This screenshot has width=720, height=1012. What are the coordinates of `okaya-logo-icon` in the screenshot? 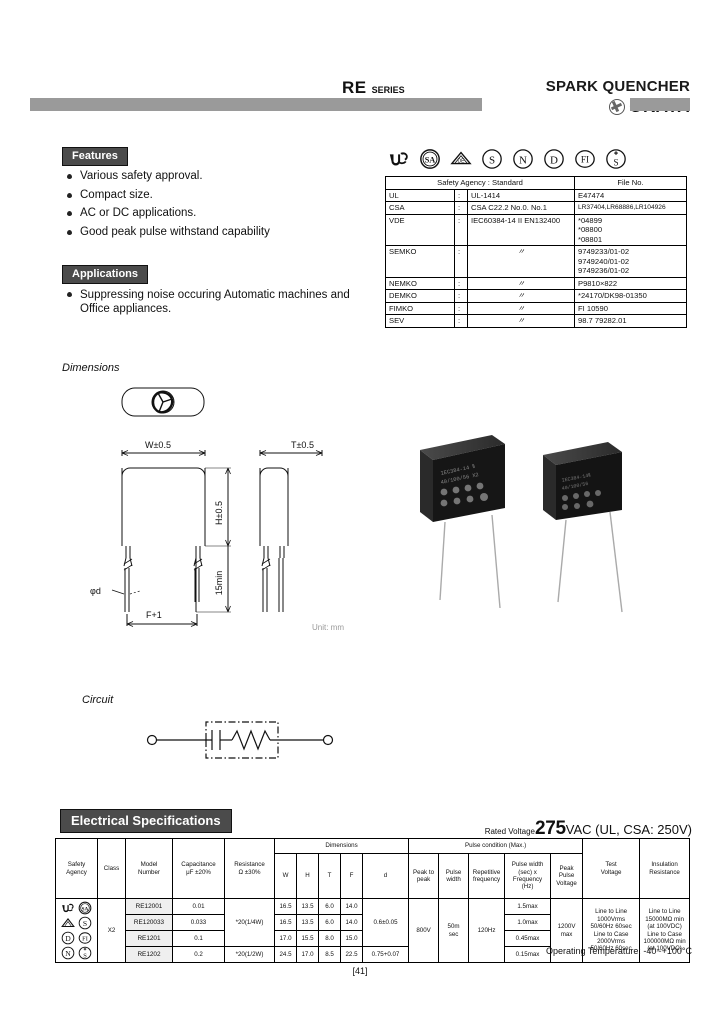 It's located at (617, 107).